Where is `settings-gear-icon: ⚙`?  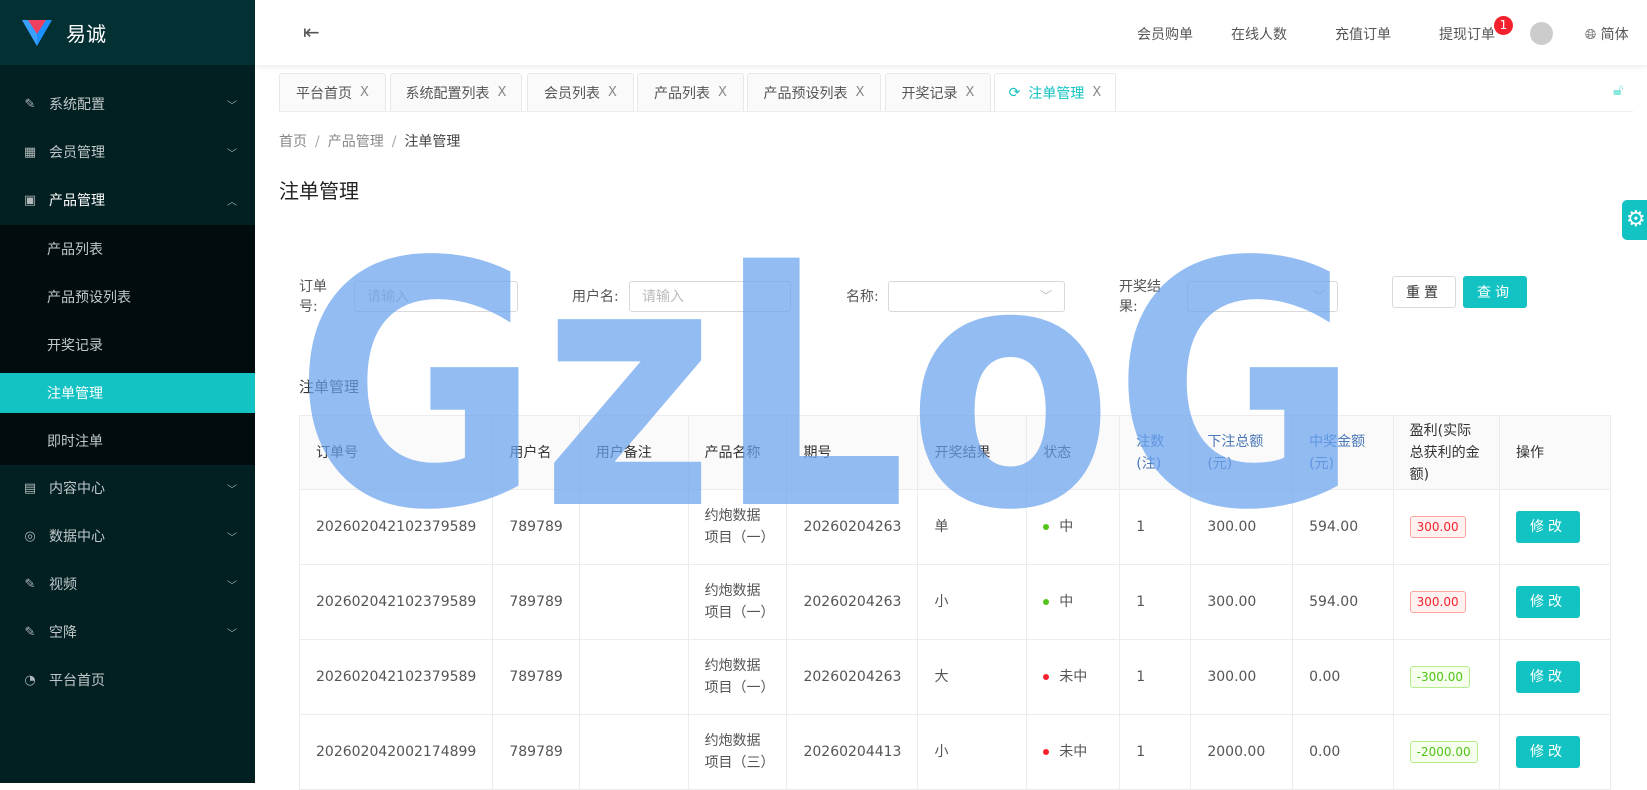 settings-gear-icon: ⚙ is located at coordinates (1634, 220).